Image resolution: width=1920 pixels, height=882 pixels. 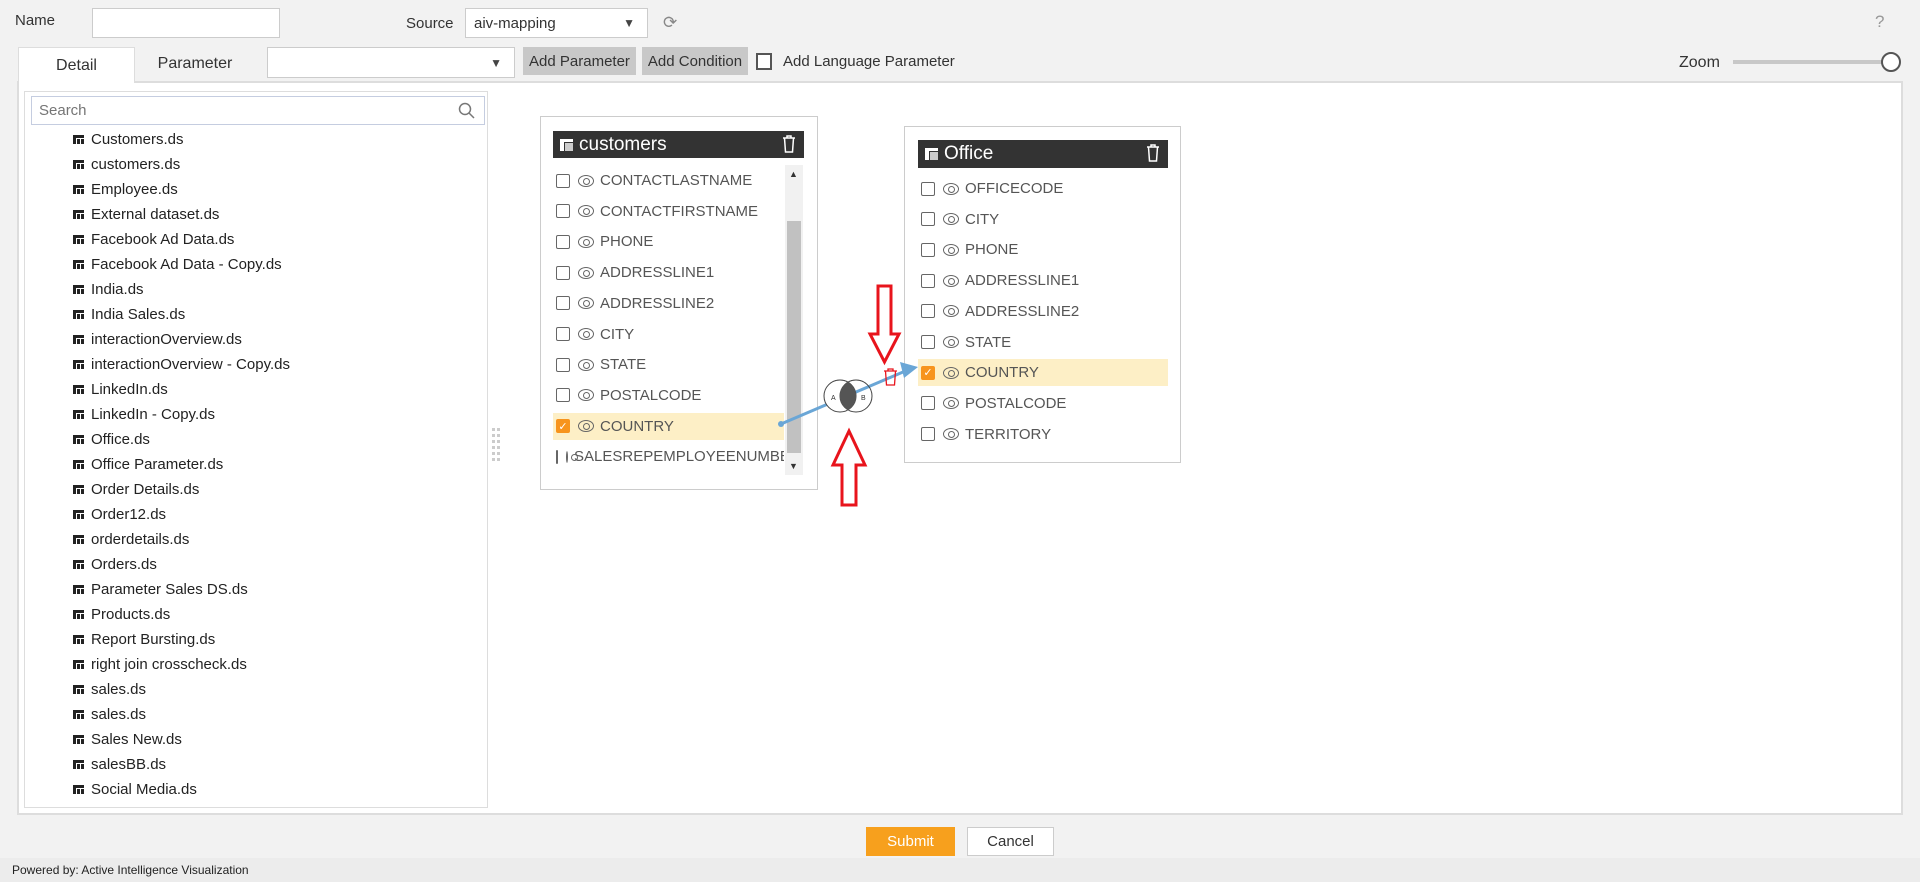 I want to click on splitter-handle, so click(x=496, y=447).